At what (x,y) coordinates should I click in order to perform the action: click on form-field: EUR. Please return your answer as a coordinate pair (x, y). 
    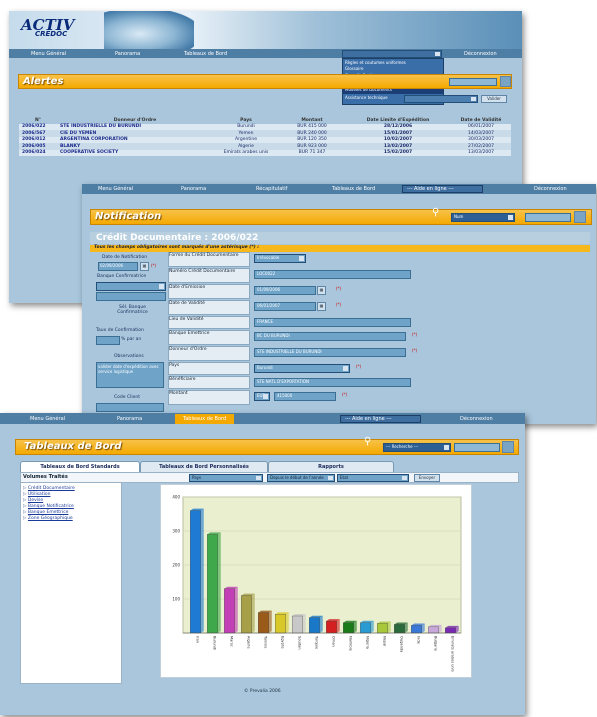
    Looking at the image, I should click on (262, 396).